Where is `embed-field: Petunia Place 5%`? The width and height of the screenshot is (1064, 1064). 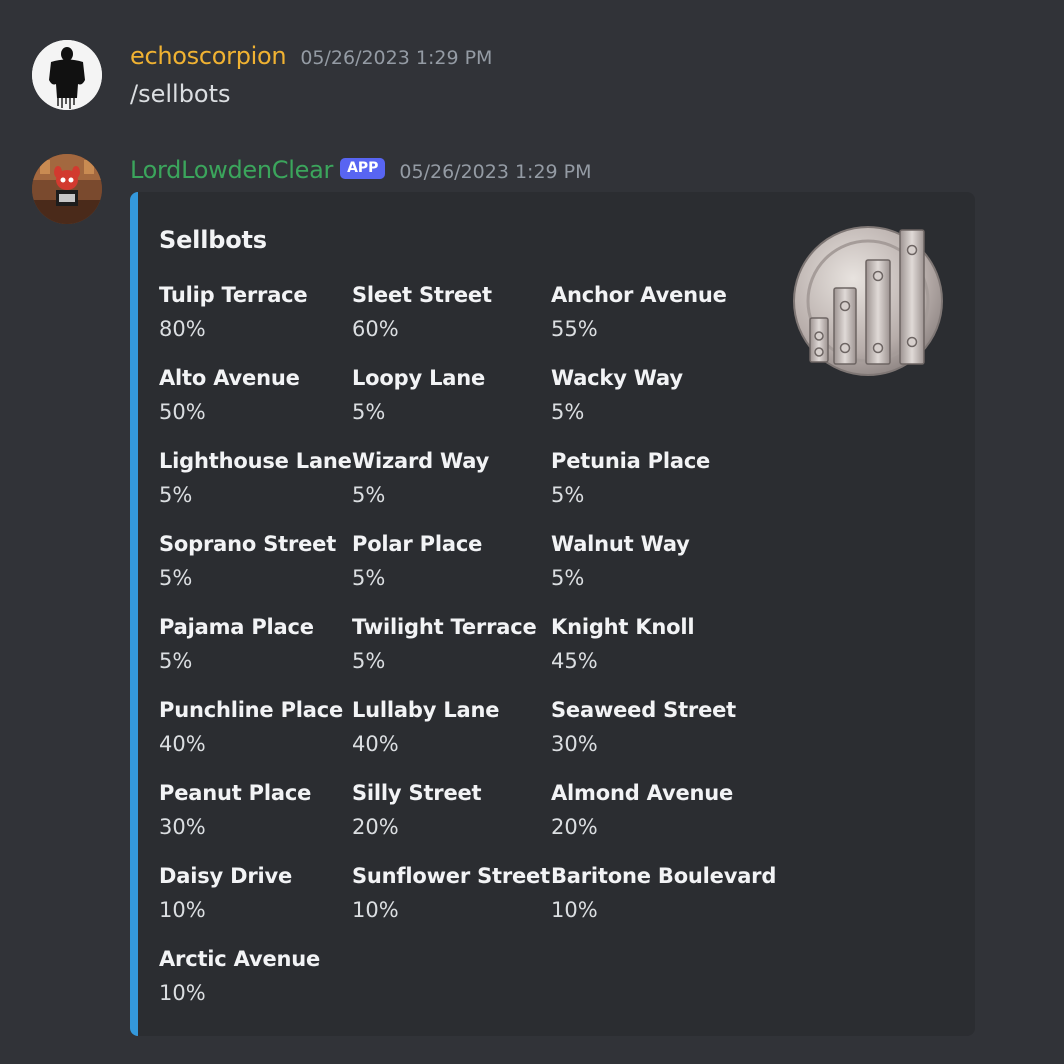
embed-field: Petunia Place 5% is located at coordinates (630, 478).